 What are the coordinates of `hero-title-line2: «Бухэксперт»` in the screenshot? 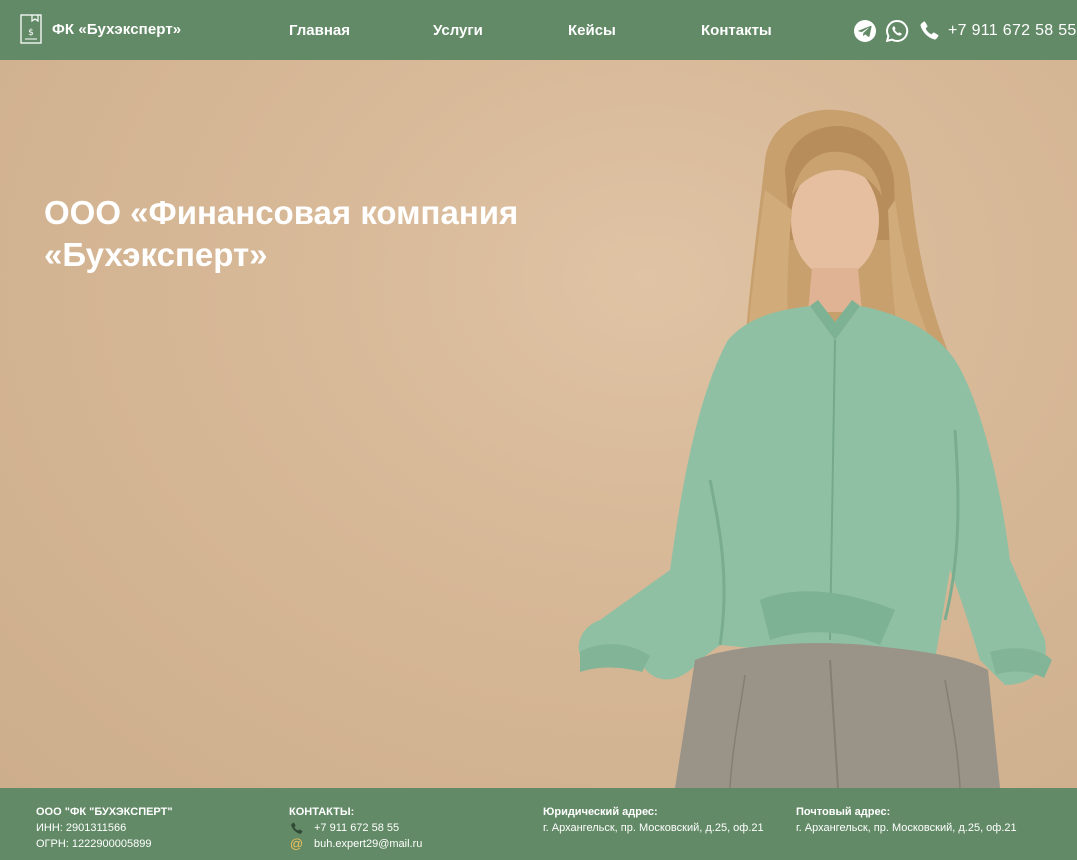 It's located at (156, 254).